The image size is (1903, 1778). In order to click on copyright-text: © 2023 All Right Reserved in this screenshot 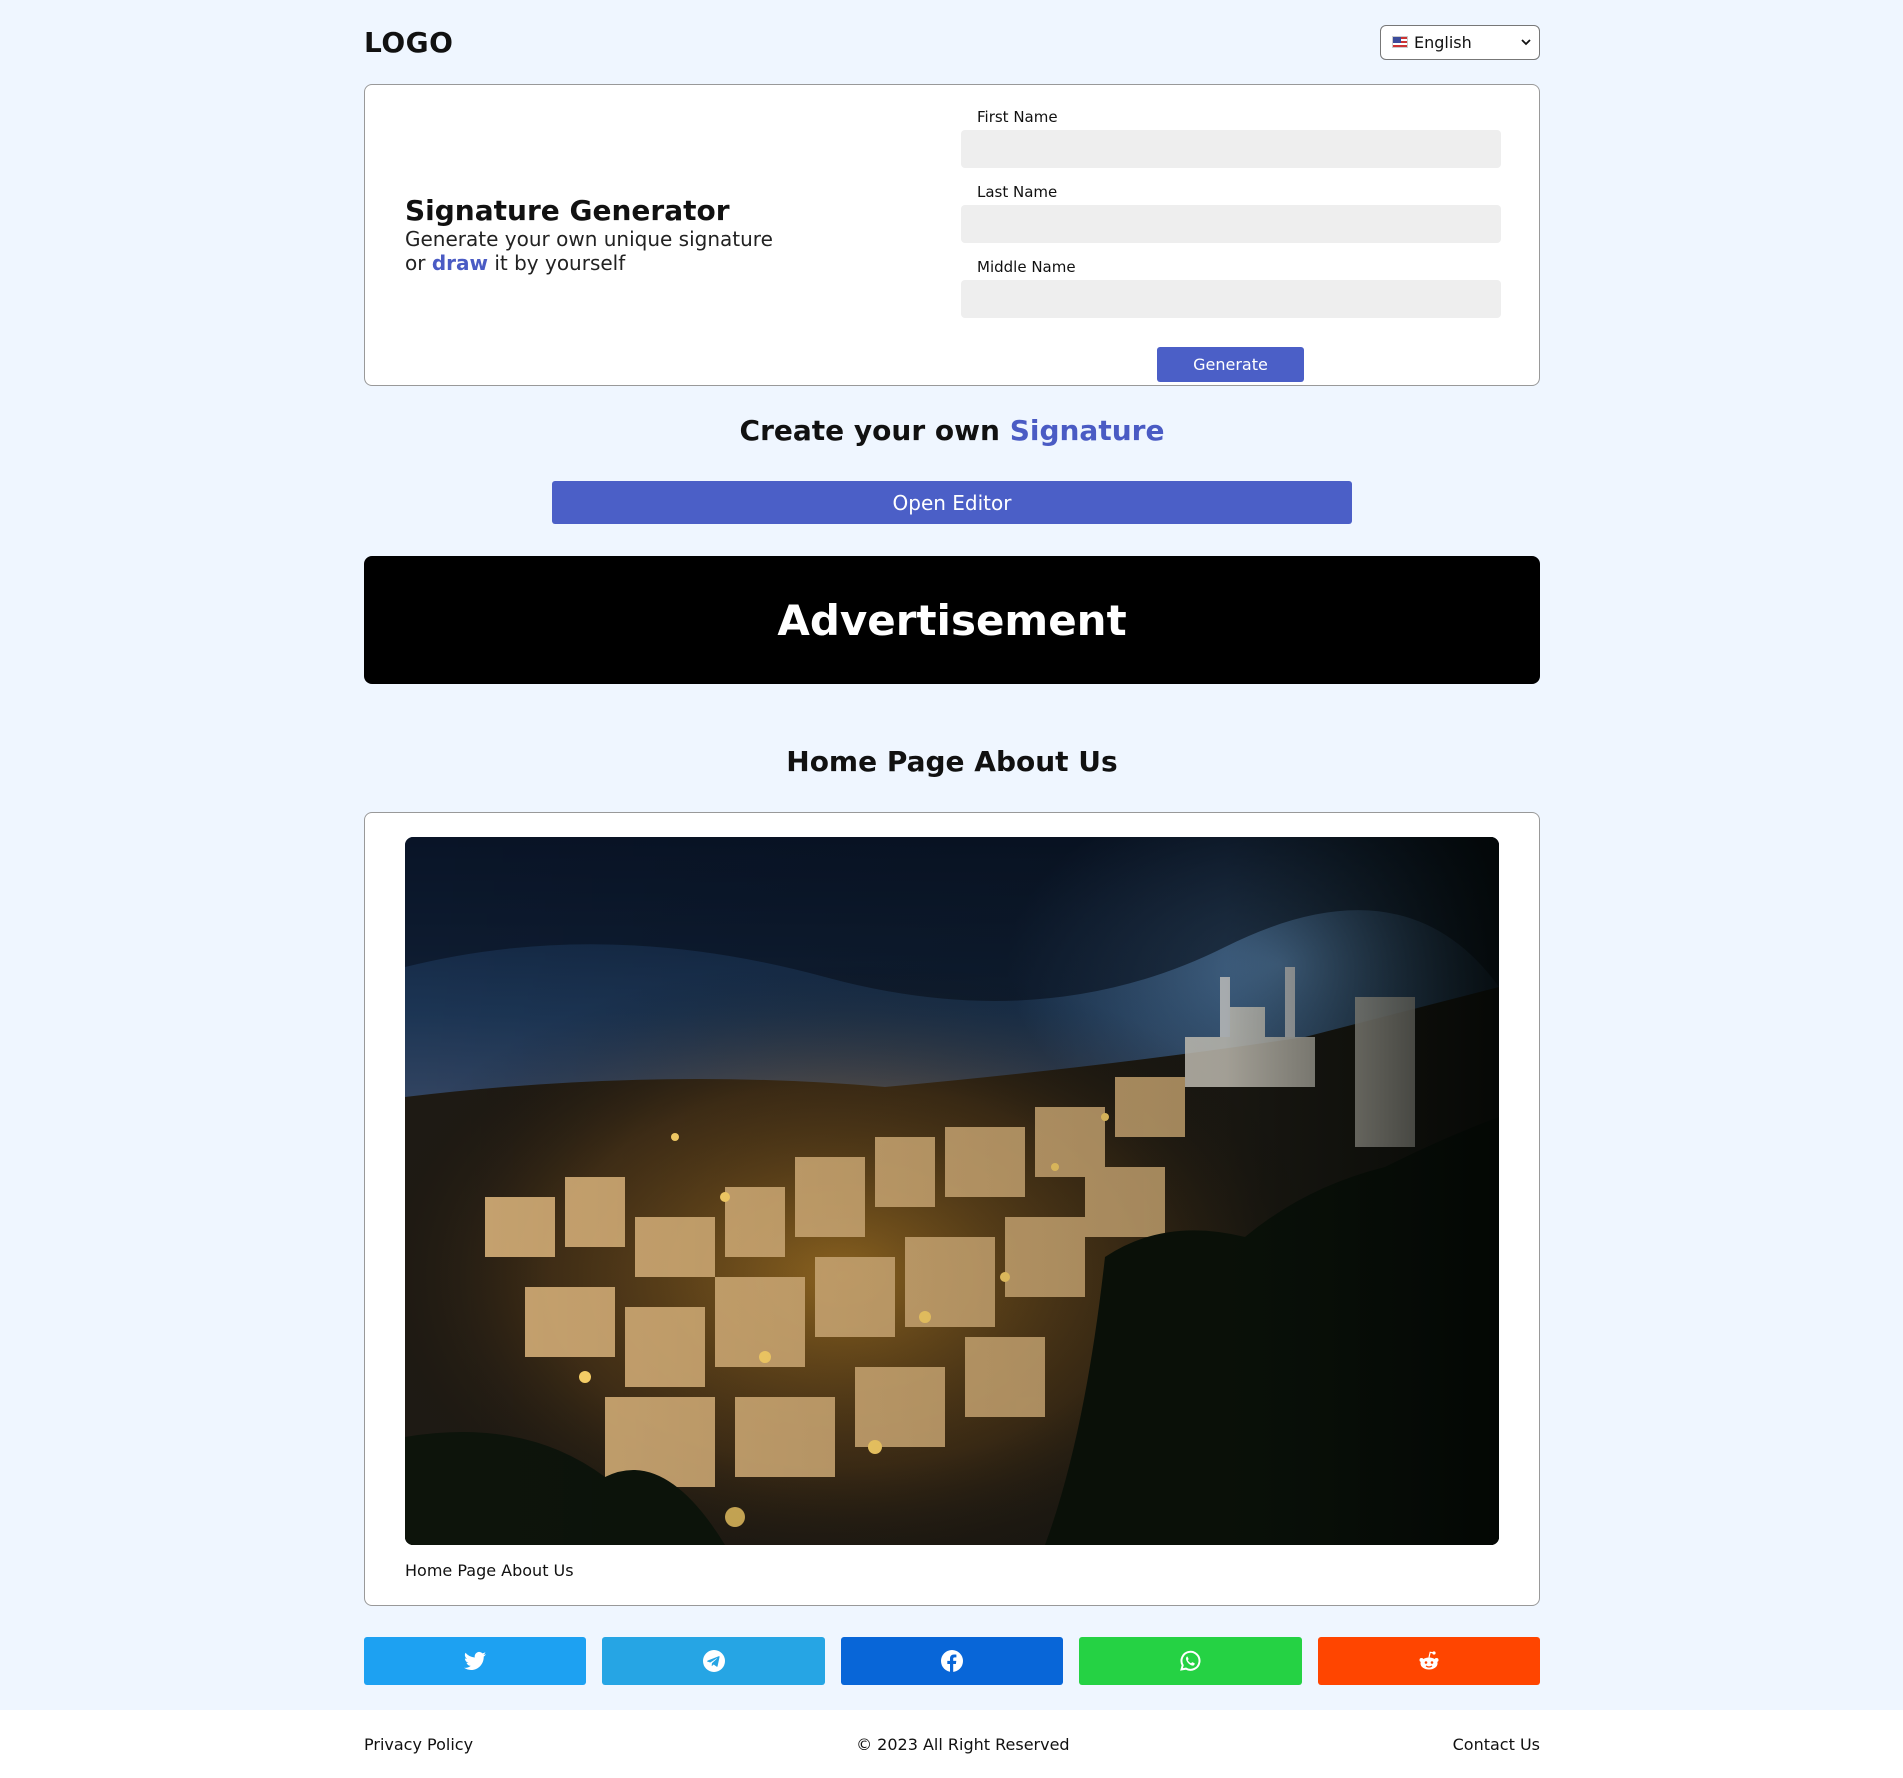, I will do `click(963, 1744)`.